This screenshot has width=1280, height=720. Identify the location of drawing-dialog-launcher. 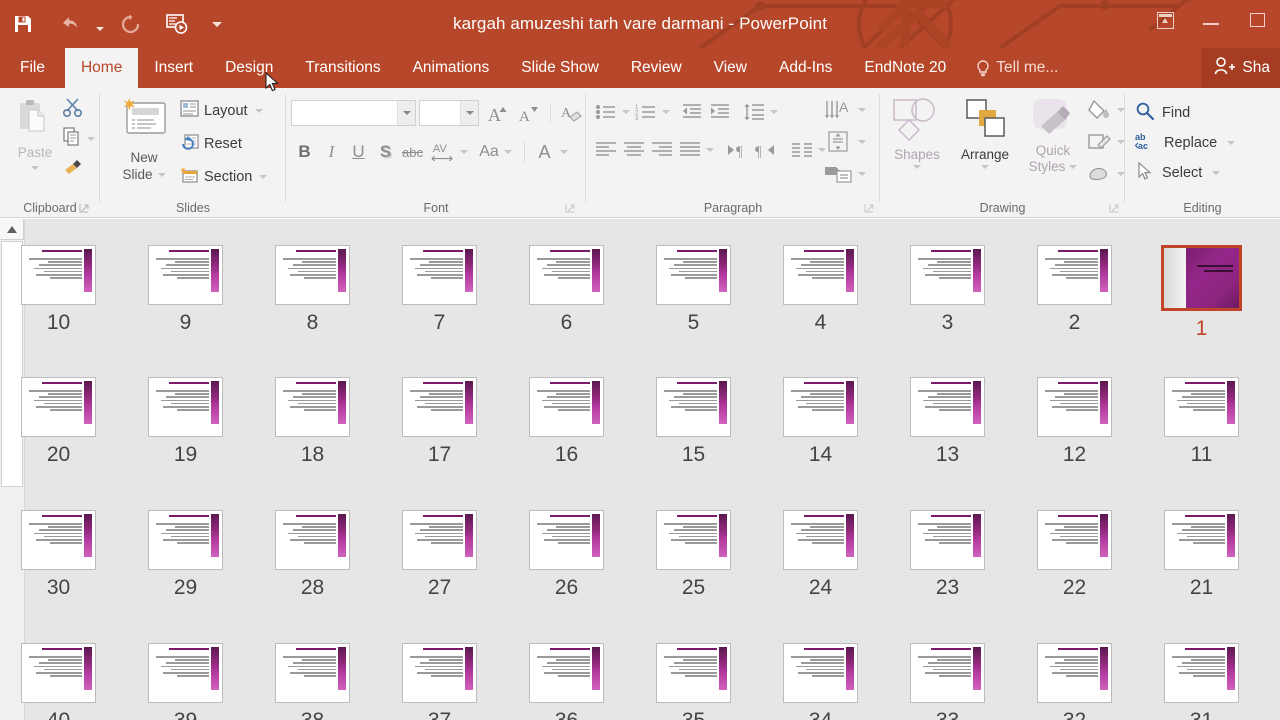
(1114, 207).